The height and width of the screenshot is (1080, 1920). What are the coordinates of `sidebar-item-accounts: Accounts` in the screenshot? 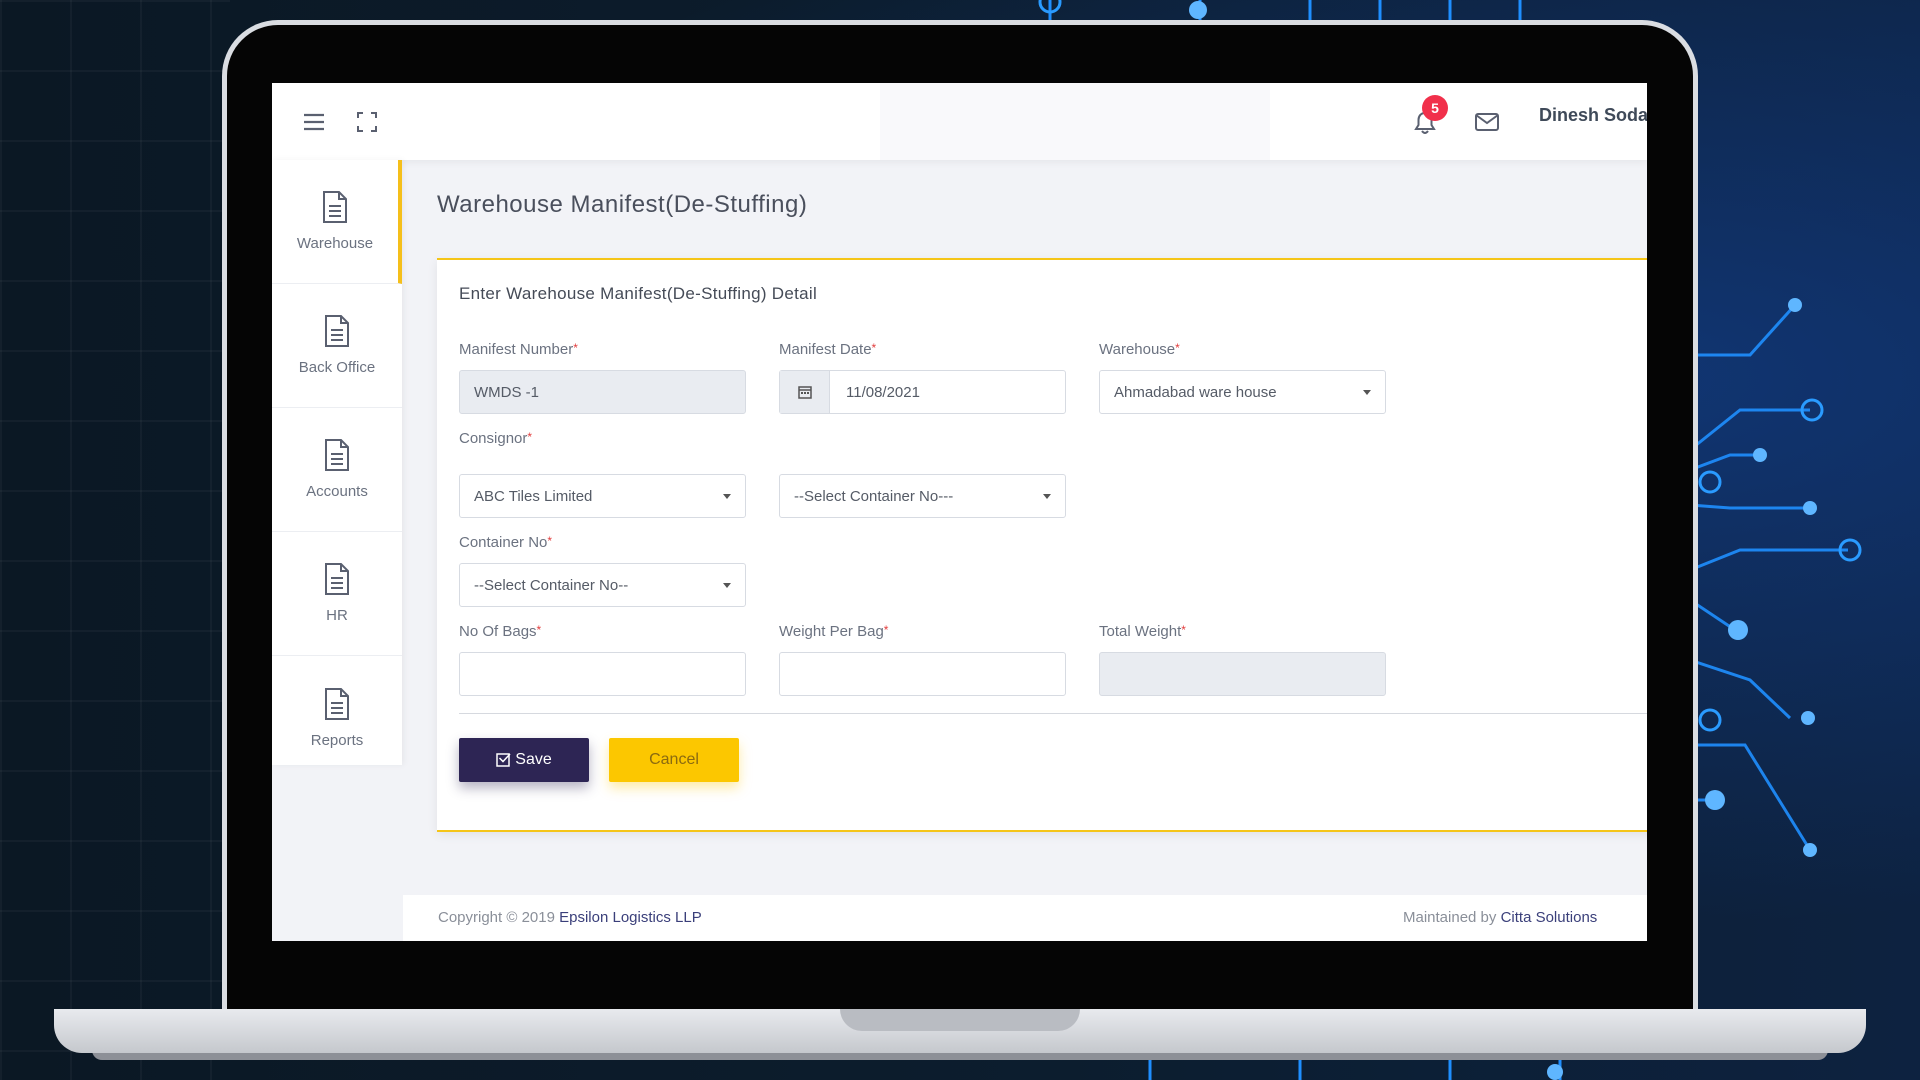 It's located at (337, 470).